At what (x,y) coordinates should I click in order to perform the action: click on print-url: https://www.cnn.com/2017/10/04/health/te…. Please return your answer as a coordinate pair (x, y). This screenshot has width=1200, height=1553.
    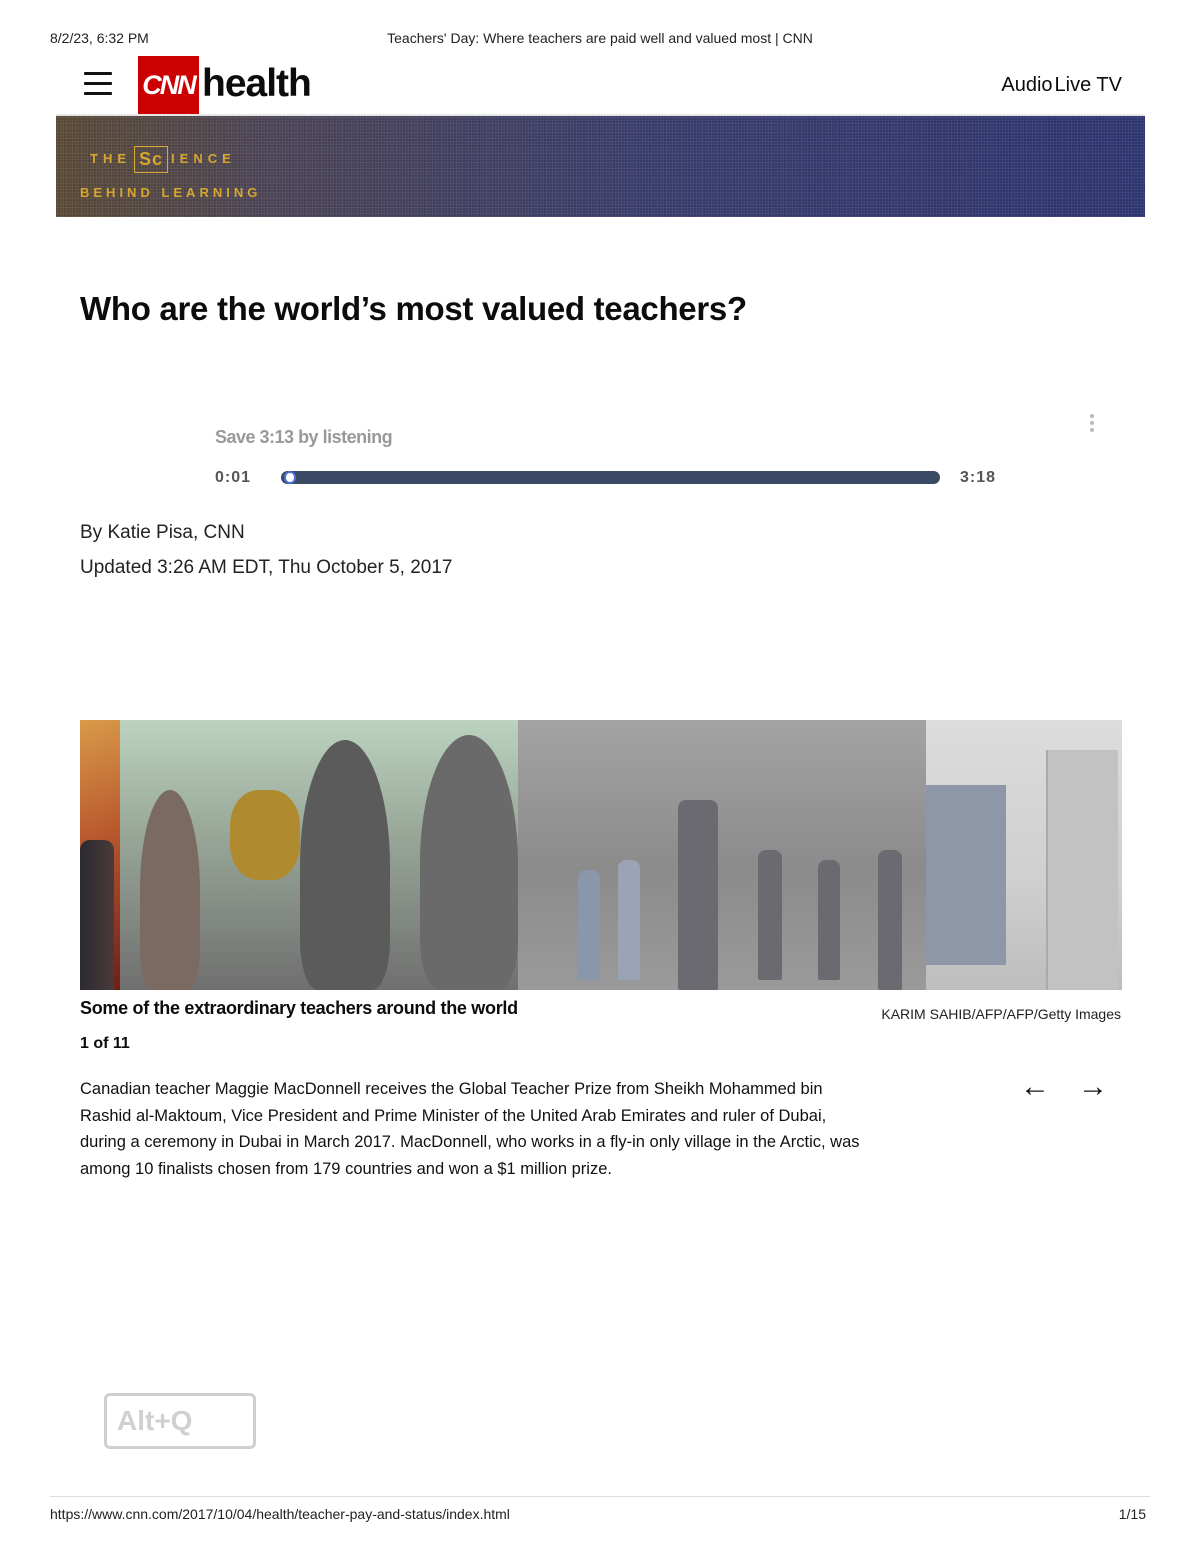
    Looking at the image, I should click on (280, 1514).